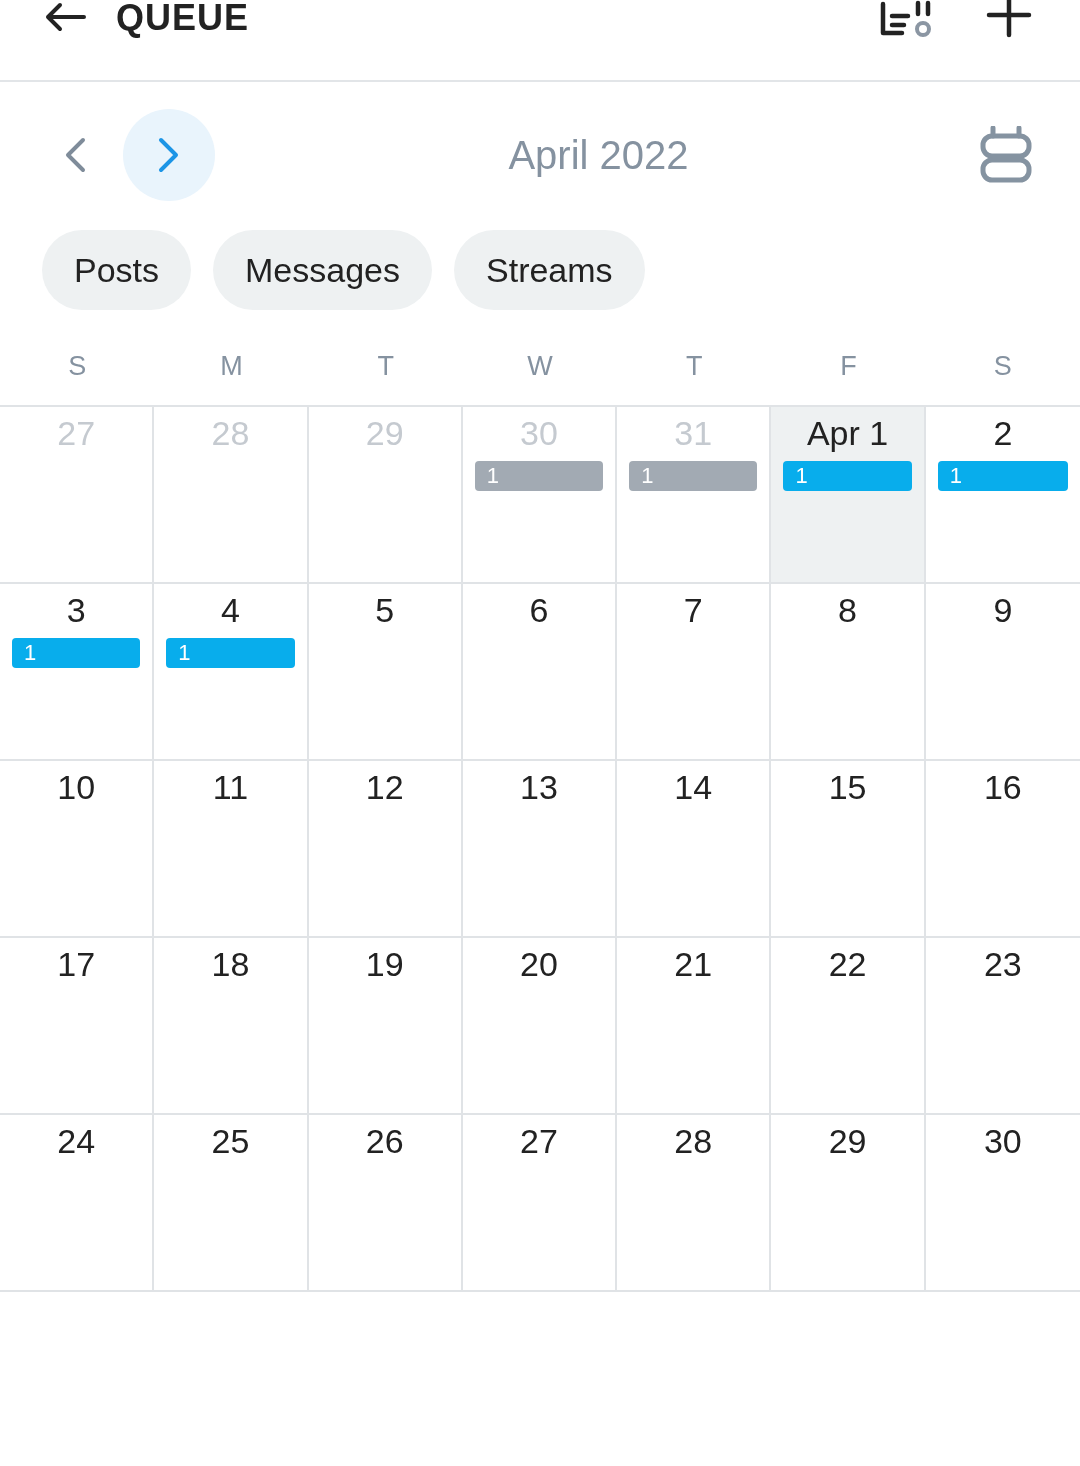 This screenshot has width=1080, height=1466. Describe the element at coordinates (75, 155) in the screenshot. I see `chevron-left-icon` at that location.